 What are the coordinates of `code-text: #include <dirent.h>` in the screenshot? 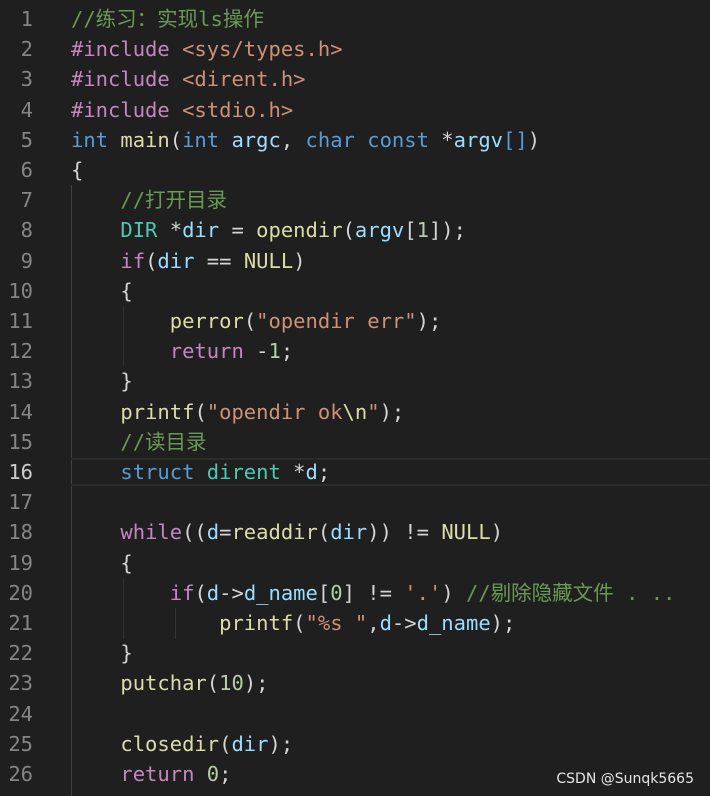 It's located at (188, 79).